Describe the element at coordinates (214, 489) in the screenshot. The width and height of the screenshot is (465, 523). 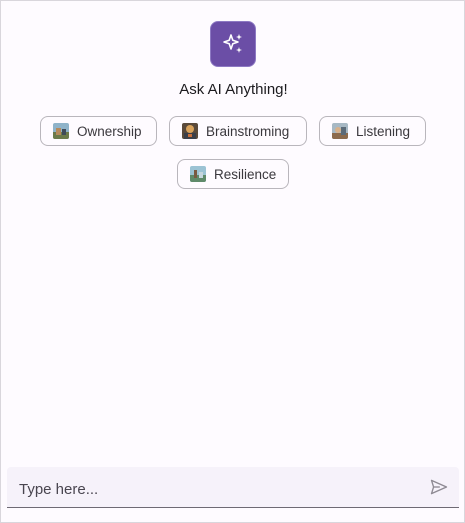
I see `message-input` at that location.